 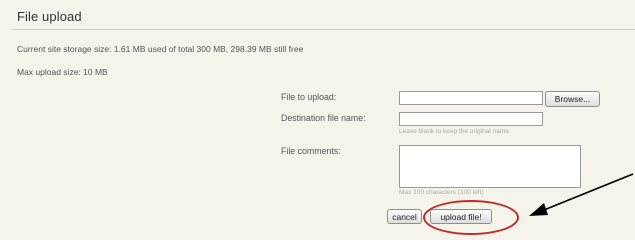 I want to click on page-title: File upload, so click(x=49, y=16).